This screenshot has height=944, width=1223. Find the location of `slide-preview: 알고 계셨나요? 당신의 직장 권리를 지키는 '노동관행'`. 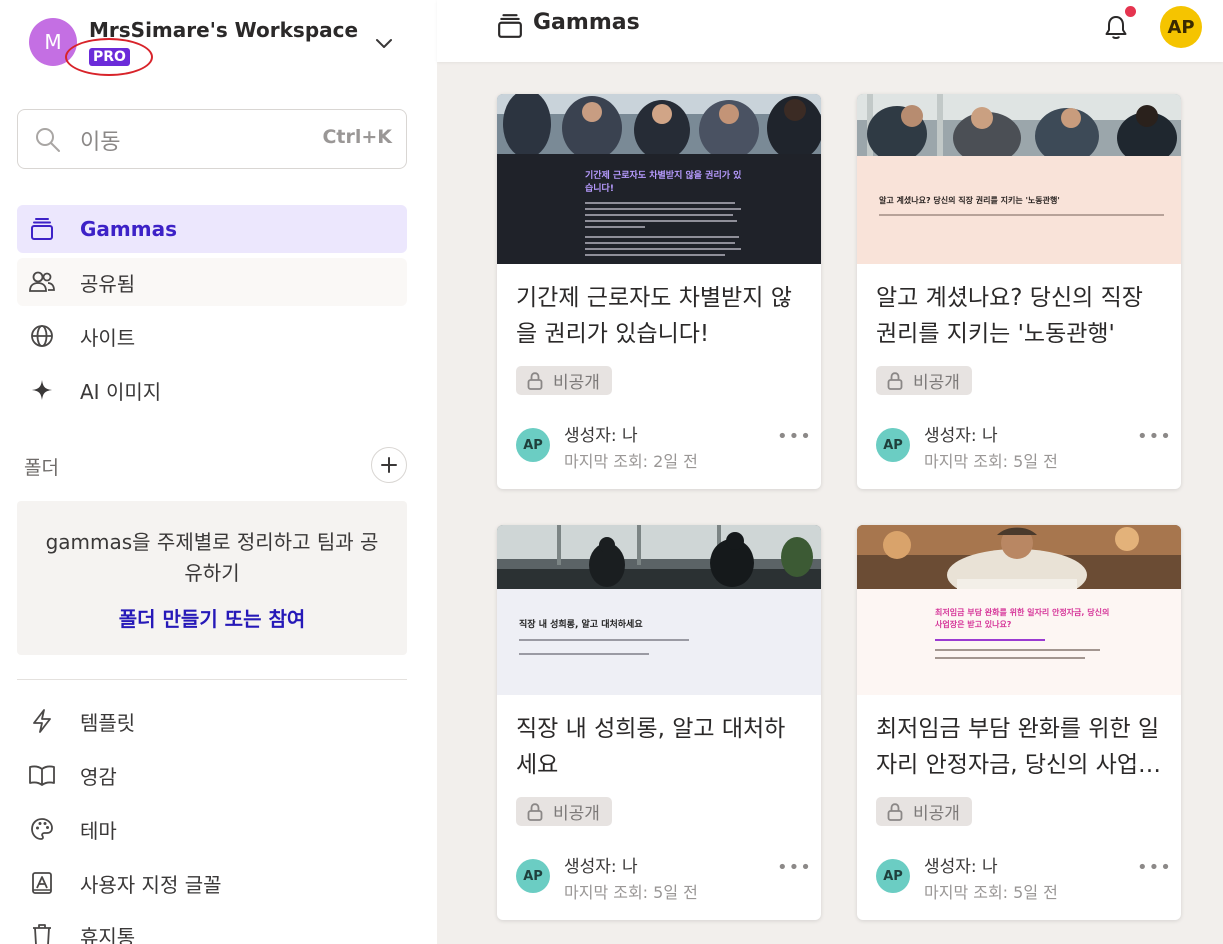

slide-preview: 알고 계셨나요? 당신의 직장 권리를 지키는 '노동관행' is located at coordinates (1019, 210).